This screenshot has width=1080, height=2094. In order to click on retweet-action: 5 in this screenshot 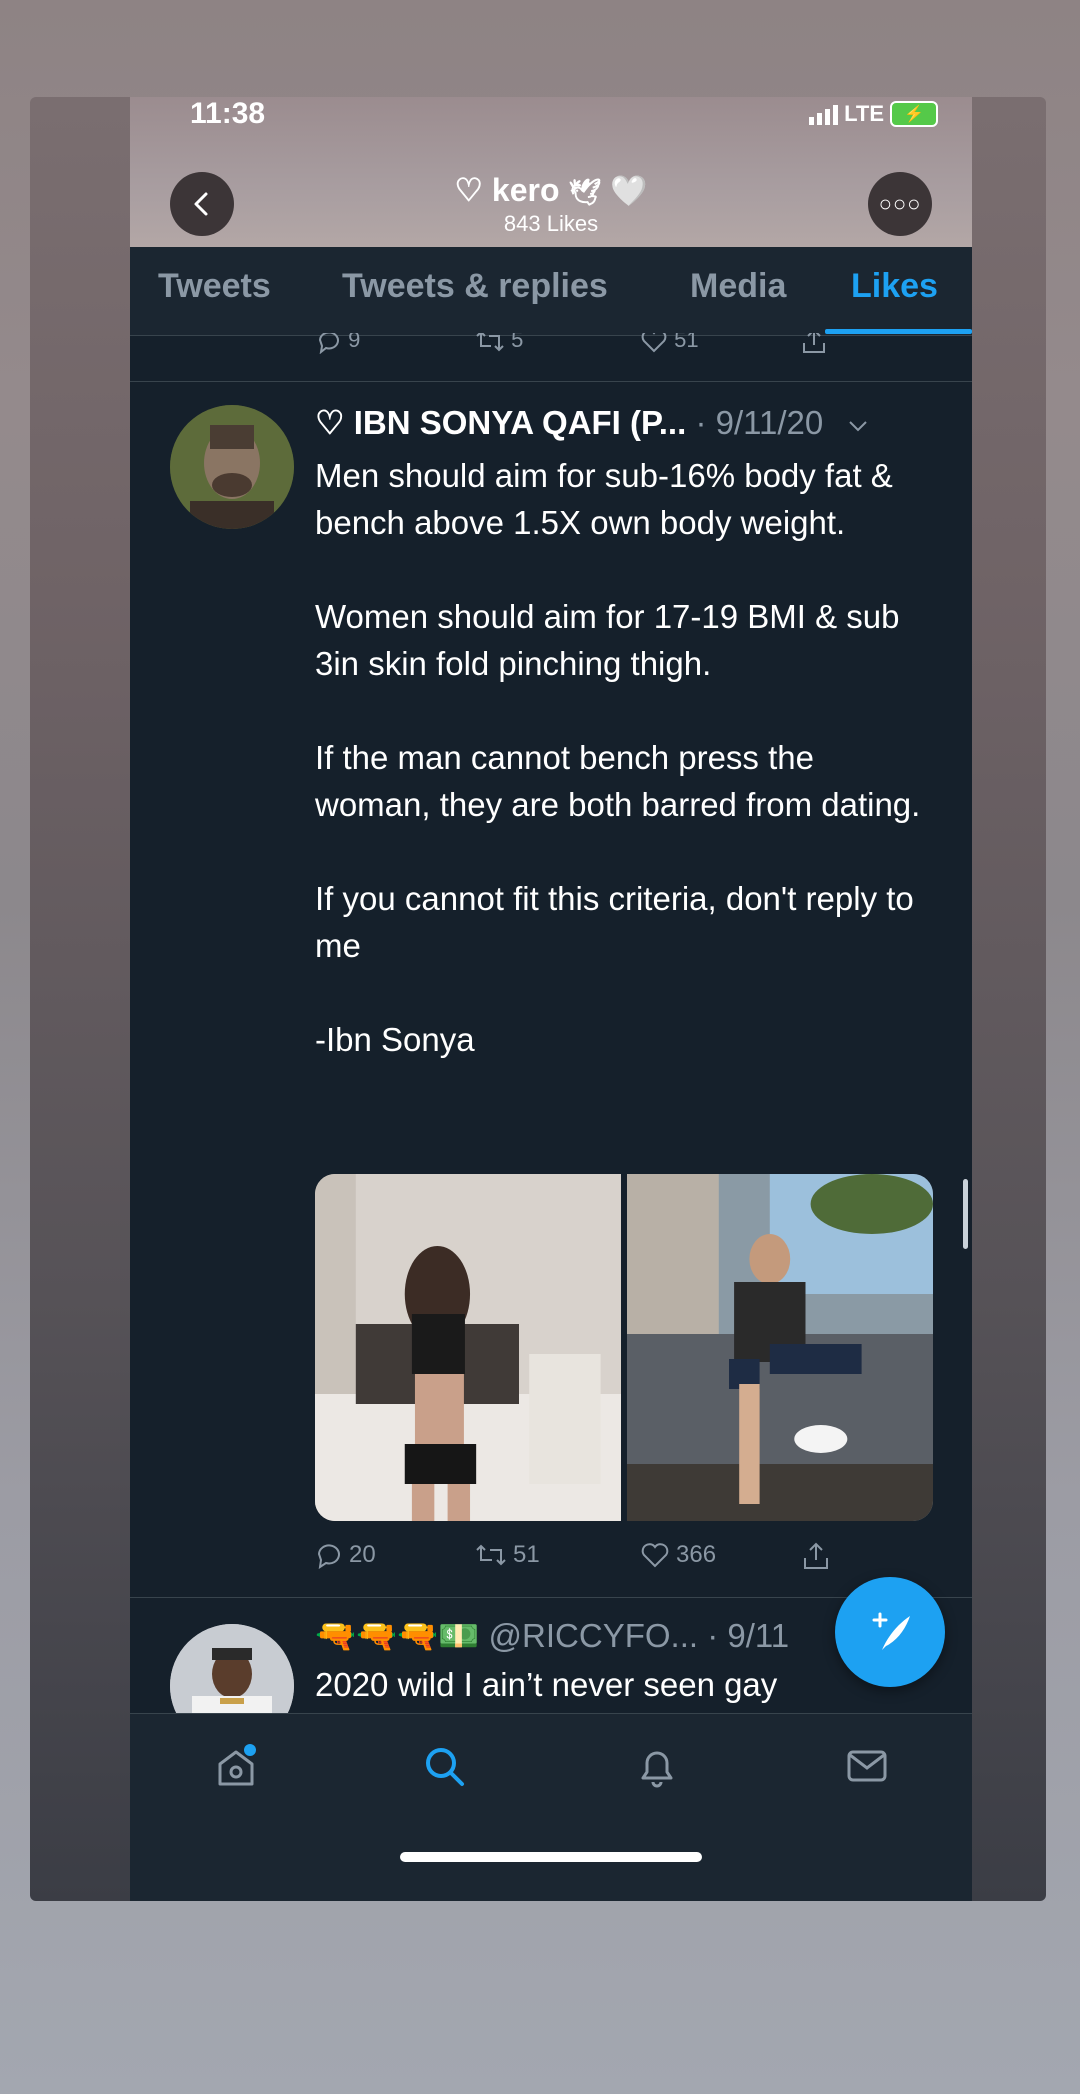, I will do `click(499, 343)`.